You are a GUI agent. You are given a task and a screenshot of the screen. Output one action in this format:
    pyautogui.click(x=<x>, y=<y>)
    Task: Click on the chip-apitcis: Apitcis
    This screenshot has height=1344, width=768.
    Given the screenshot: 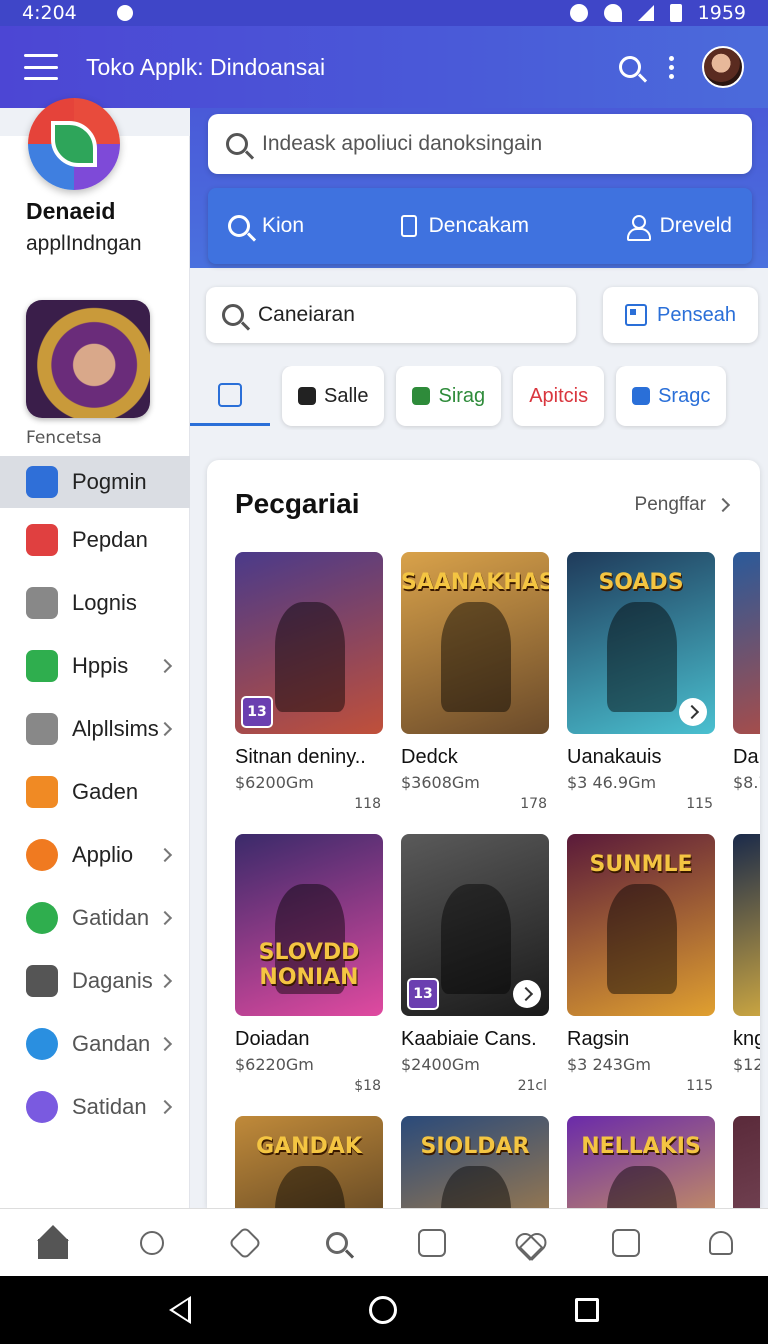 What is the action you would take?
    pyautogui.click(x=559, y=396)
    